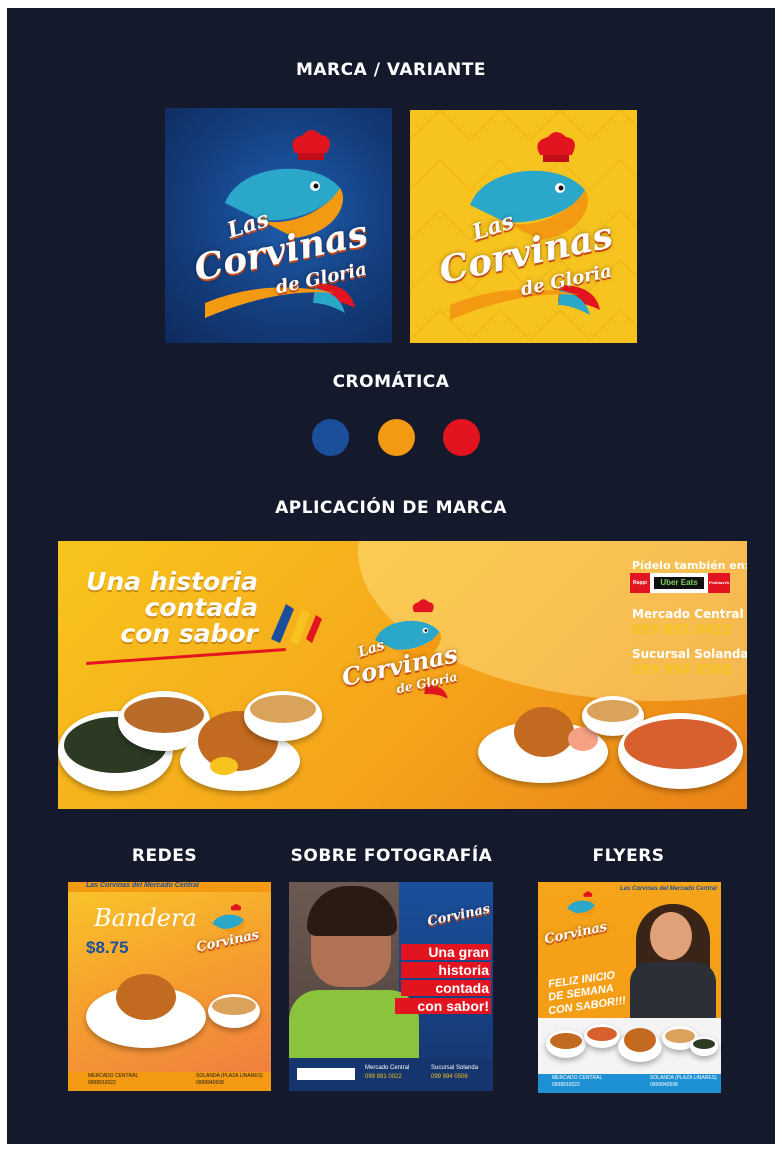 The image size is (782, 1152). What do you see at coordinates (326, 1074) in the screenshot?
I see `delivery-apps-strip` at bounding box center [326, 1074].